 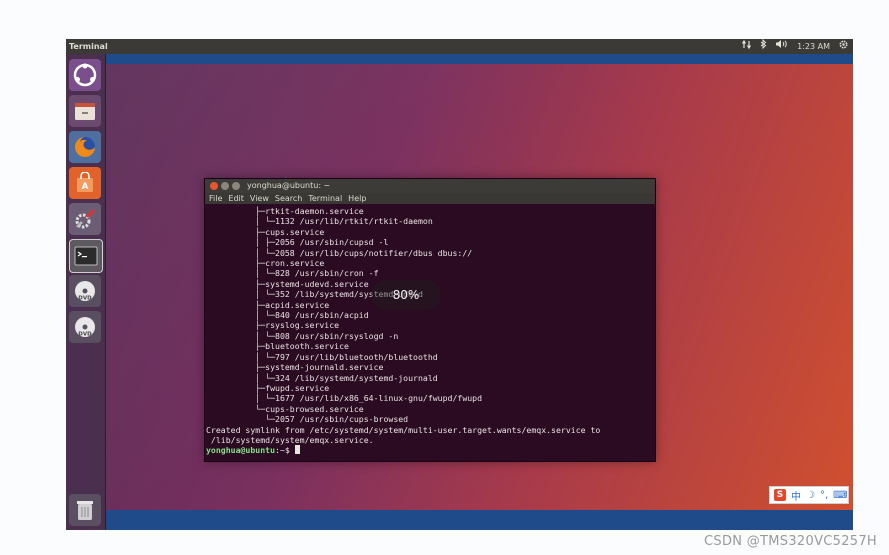 I want to click on moon-icon: ☽, so click(x=810, y=495).